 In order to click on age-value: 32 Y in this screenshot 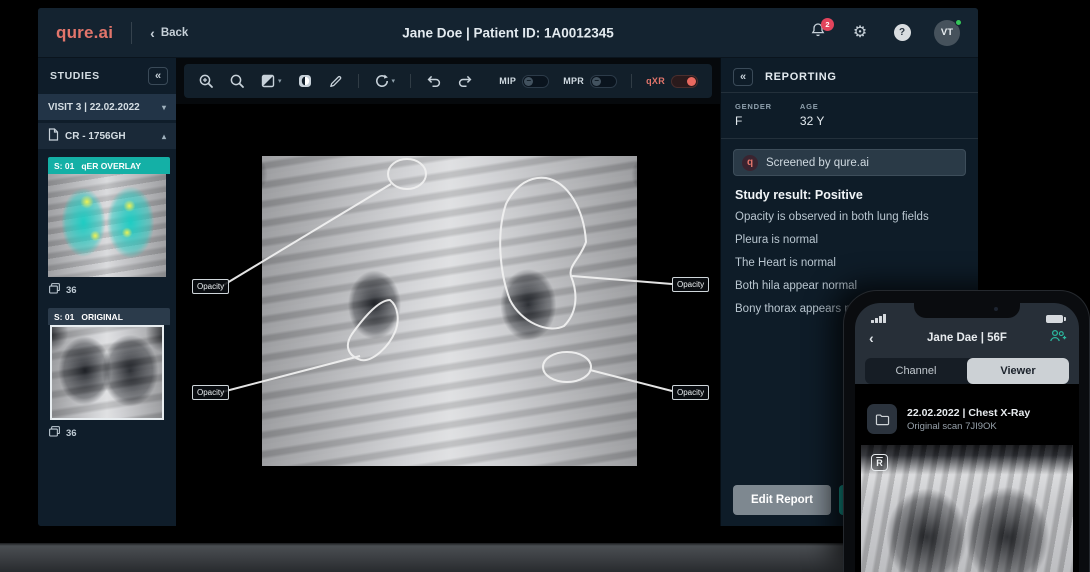, I will do `click(812, 121)`.